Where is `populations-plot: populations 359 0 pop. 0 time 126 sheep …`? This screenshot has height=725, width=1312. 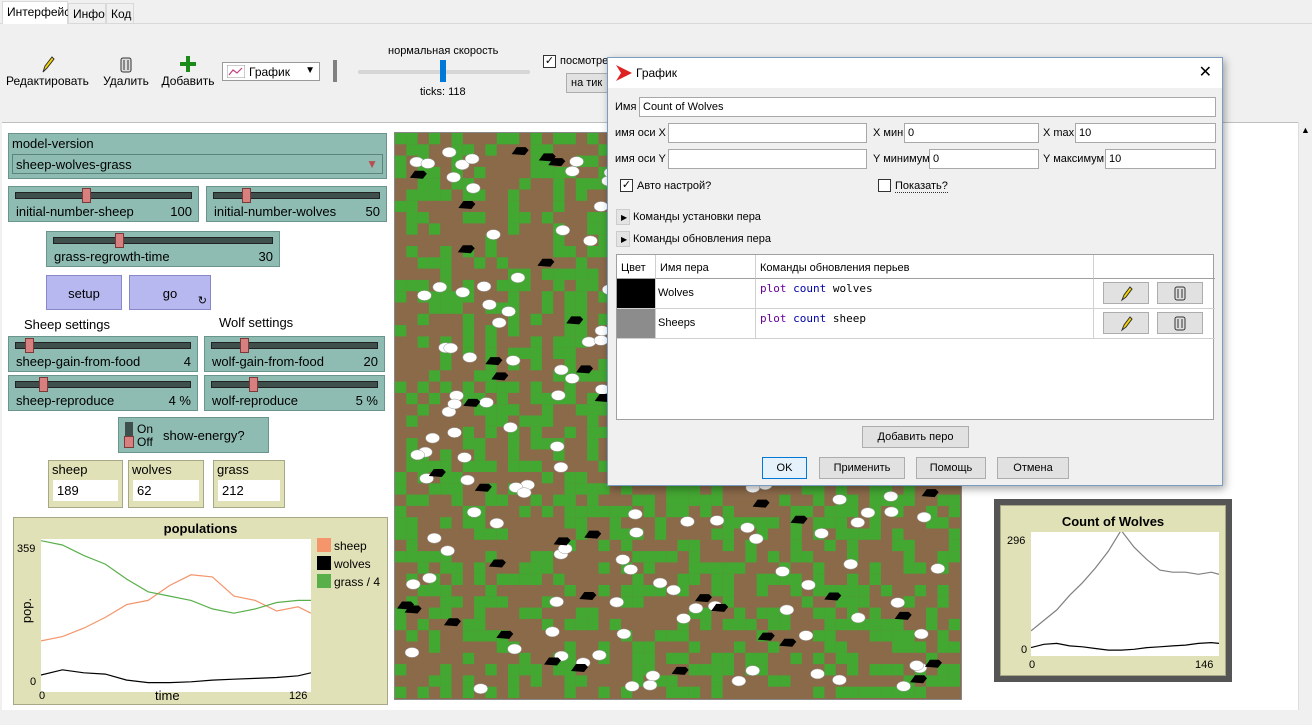
populations-plot: populations 359 0 pop. 0 time 126 sheep … is located at coordinates (200, 611).